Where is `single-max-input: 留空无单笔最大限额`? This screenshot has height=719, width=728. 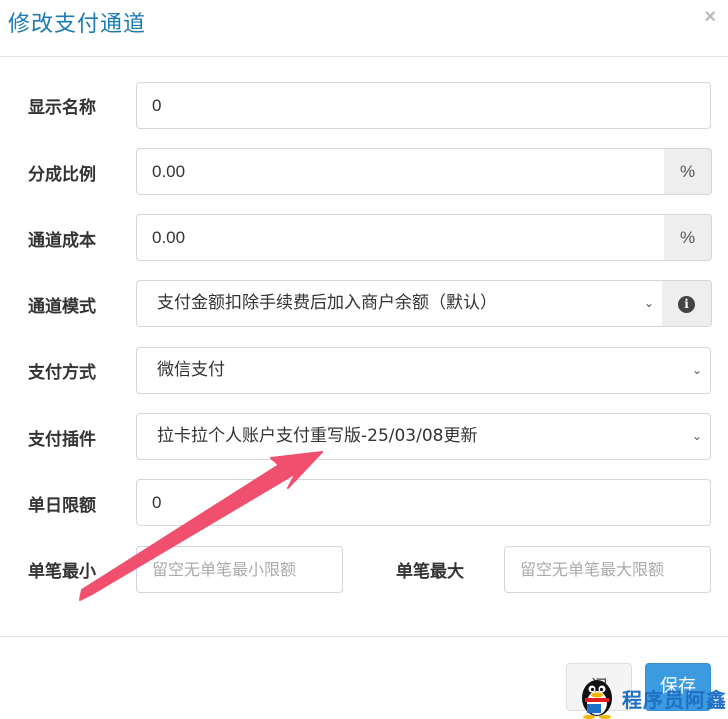 single-max-input: 留空无单笔最大限额 is located at coordinates (607, 569).